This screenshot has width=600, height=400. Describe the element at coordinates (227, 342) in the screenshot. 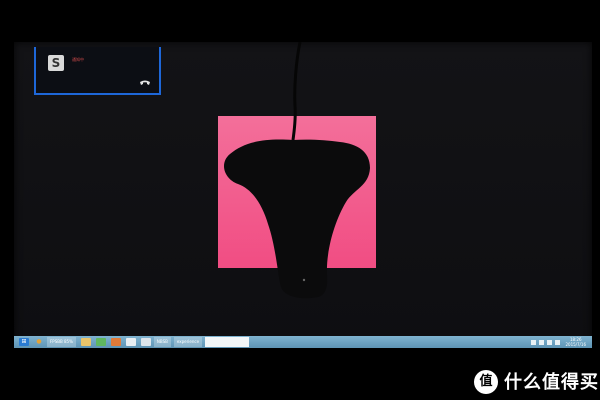

I see `taskbar-task-active` at that location.